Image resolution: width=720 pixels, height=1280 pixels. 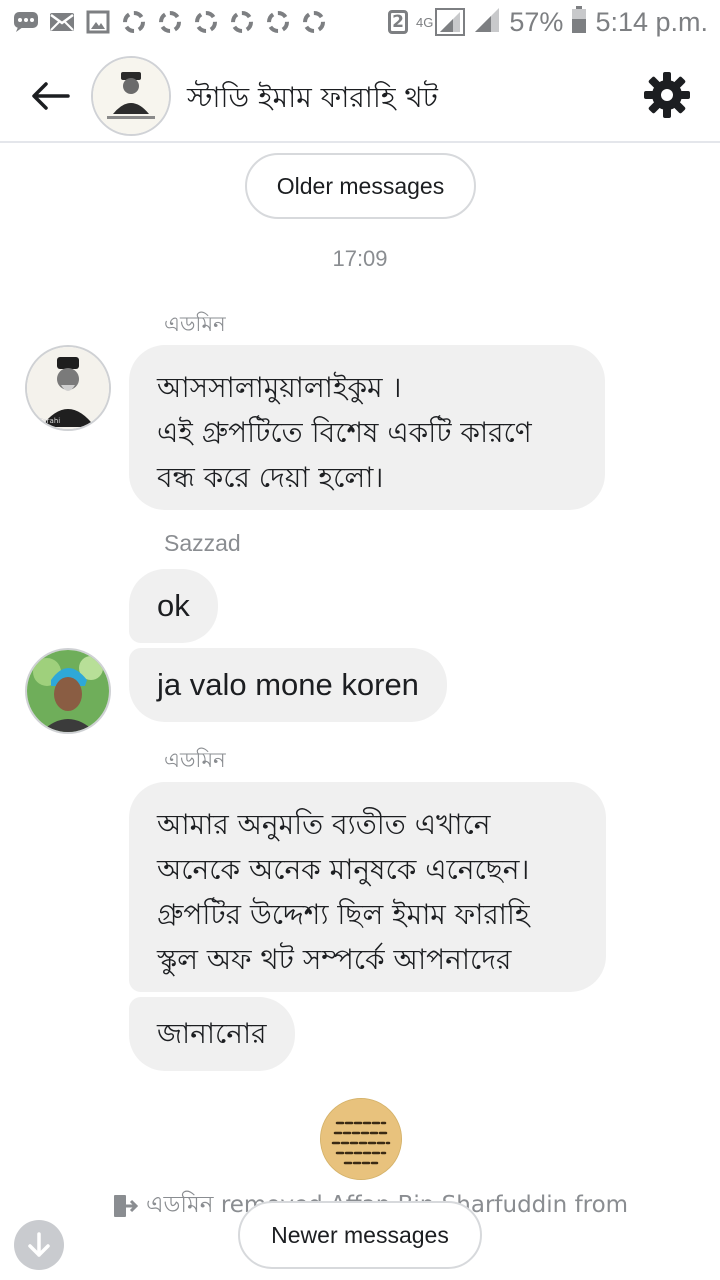 I want to click on network-4g-icon: 4G, so click(x=441, y=22).